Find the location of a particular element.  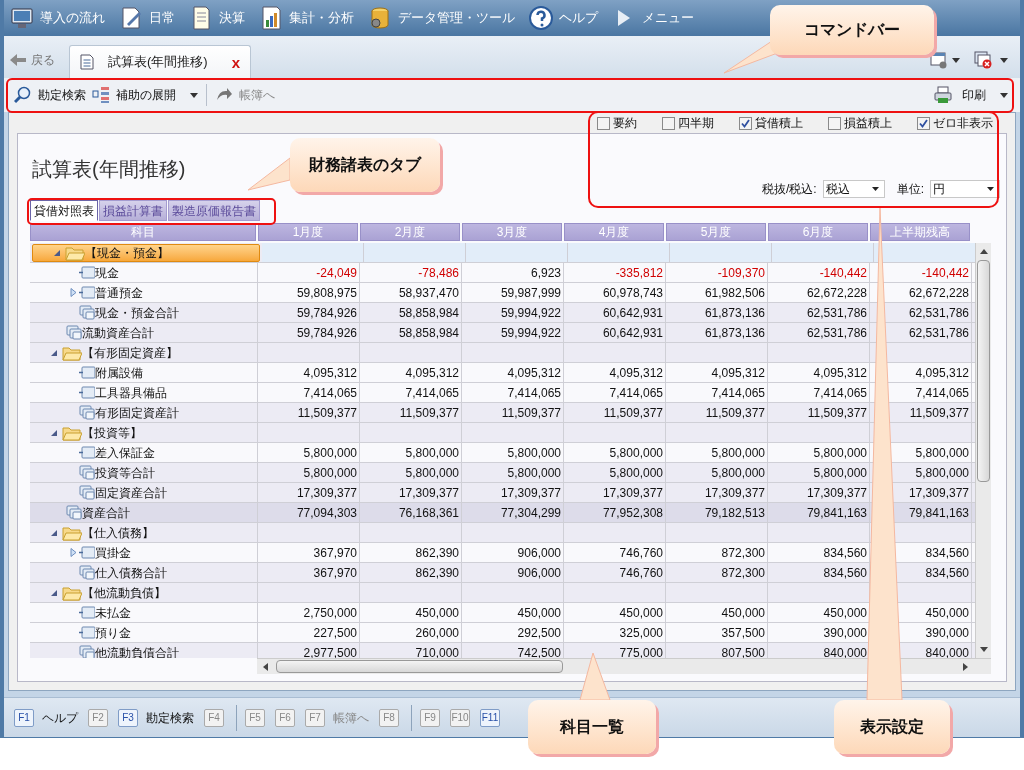

toolbar-button: 勘定検索 is located at coordinates (50, 95).